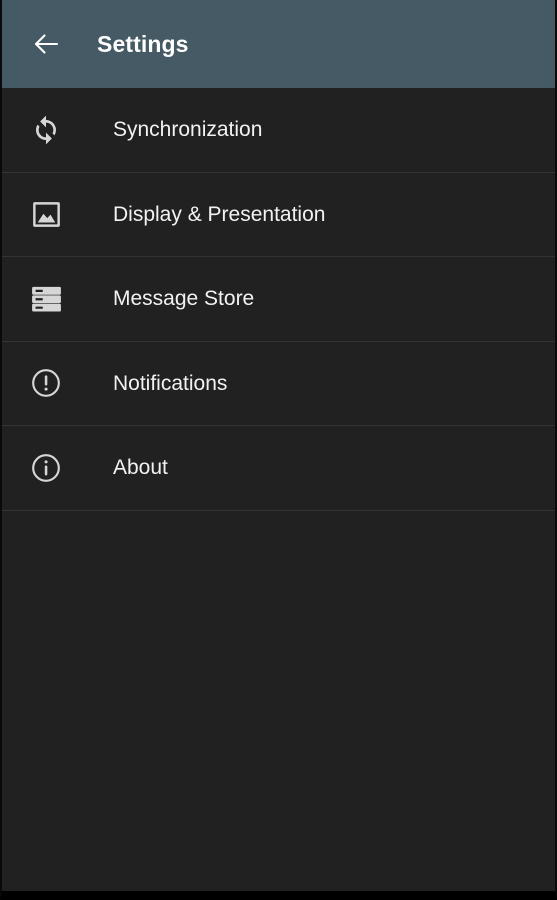 This screenshot has height=900, width=557. What do you see at coordinates (46, 130) in the screenshot?
I see `sync-icon` at bounding box center [46, 130].